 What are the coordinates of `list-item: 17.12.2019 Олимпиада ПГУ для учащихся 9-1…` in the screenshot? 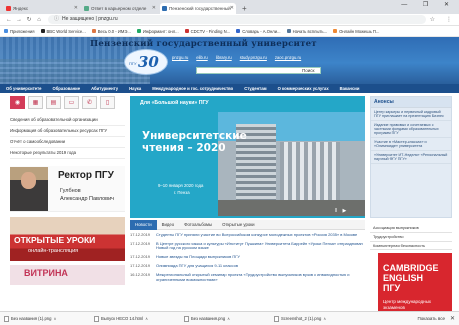 It's located at (247, 266).